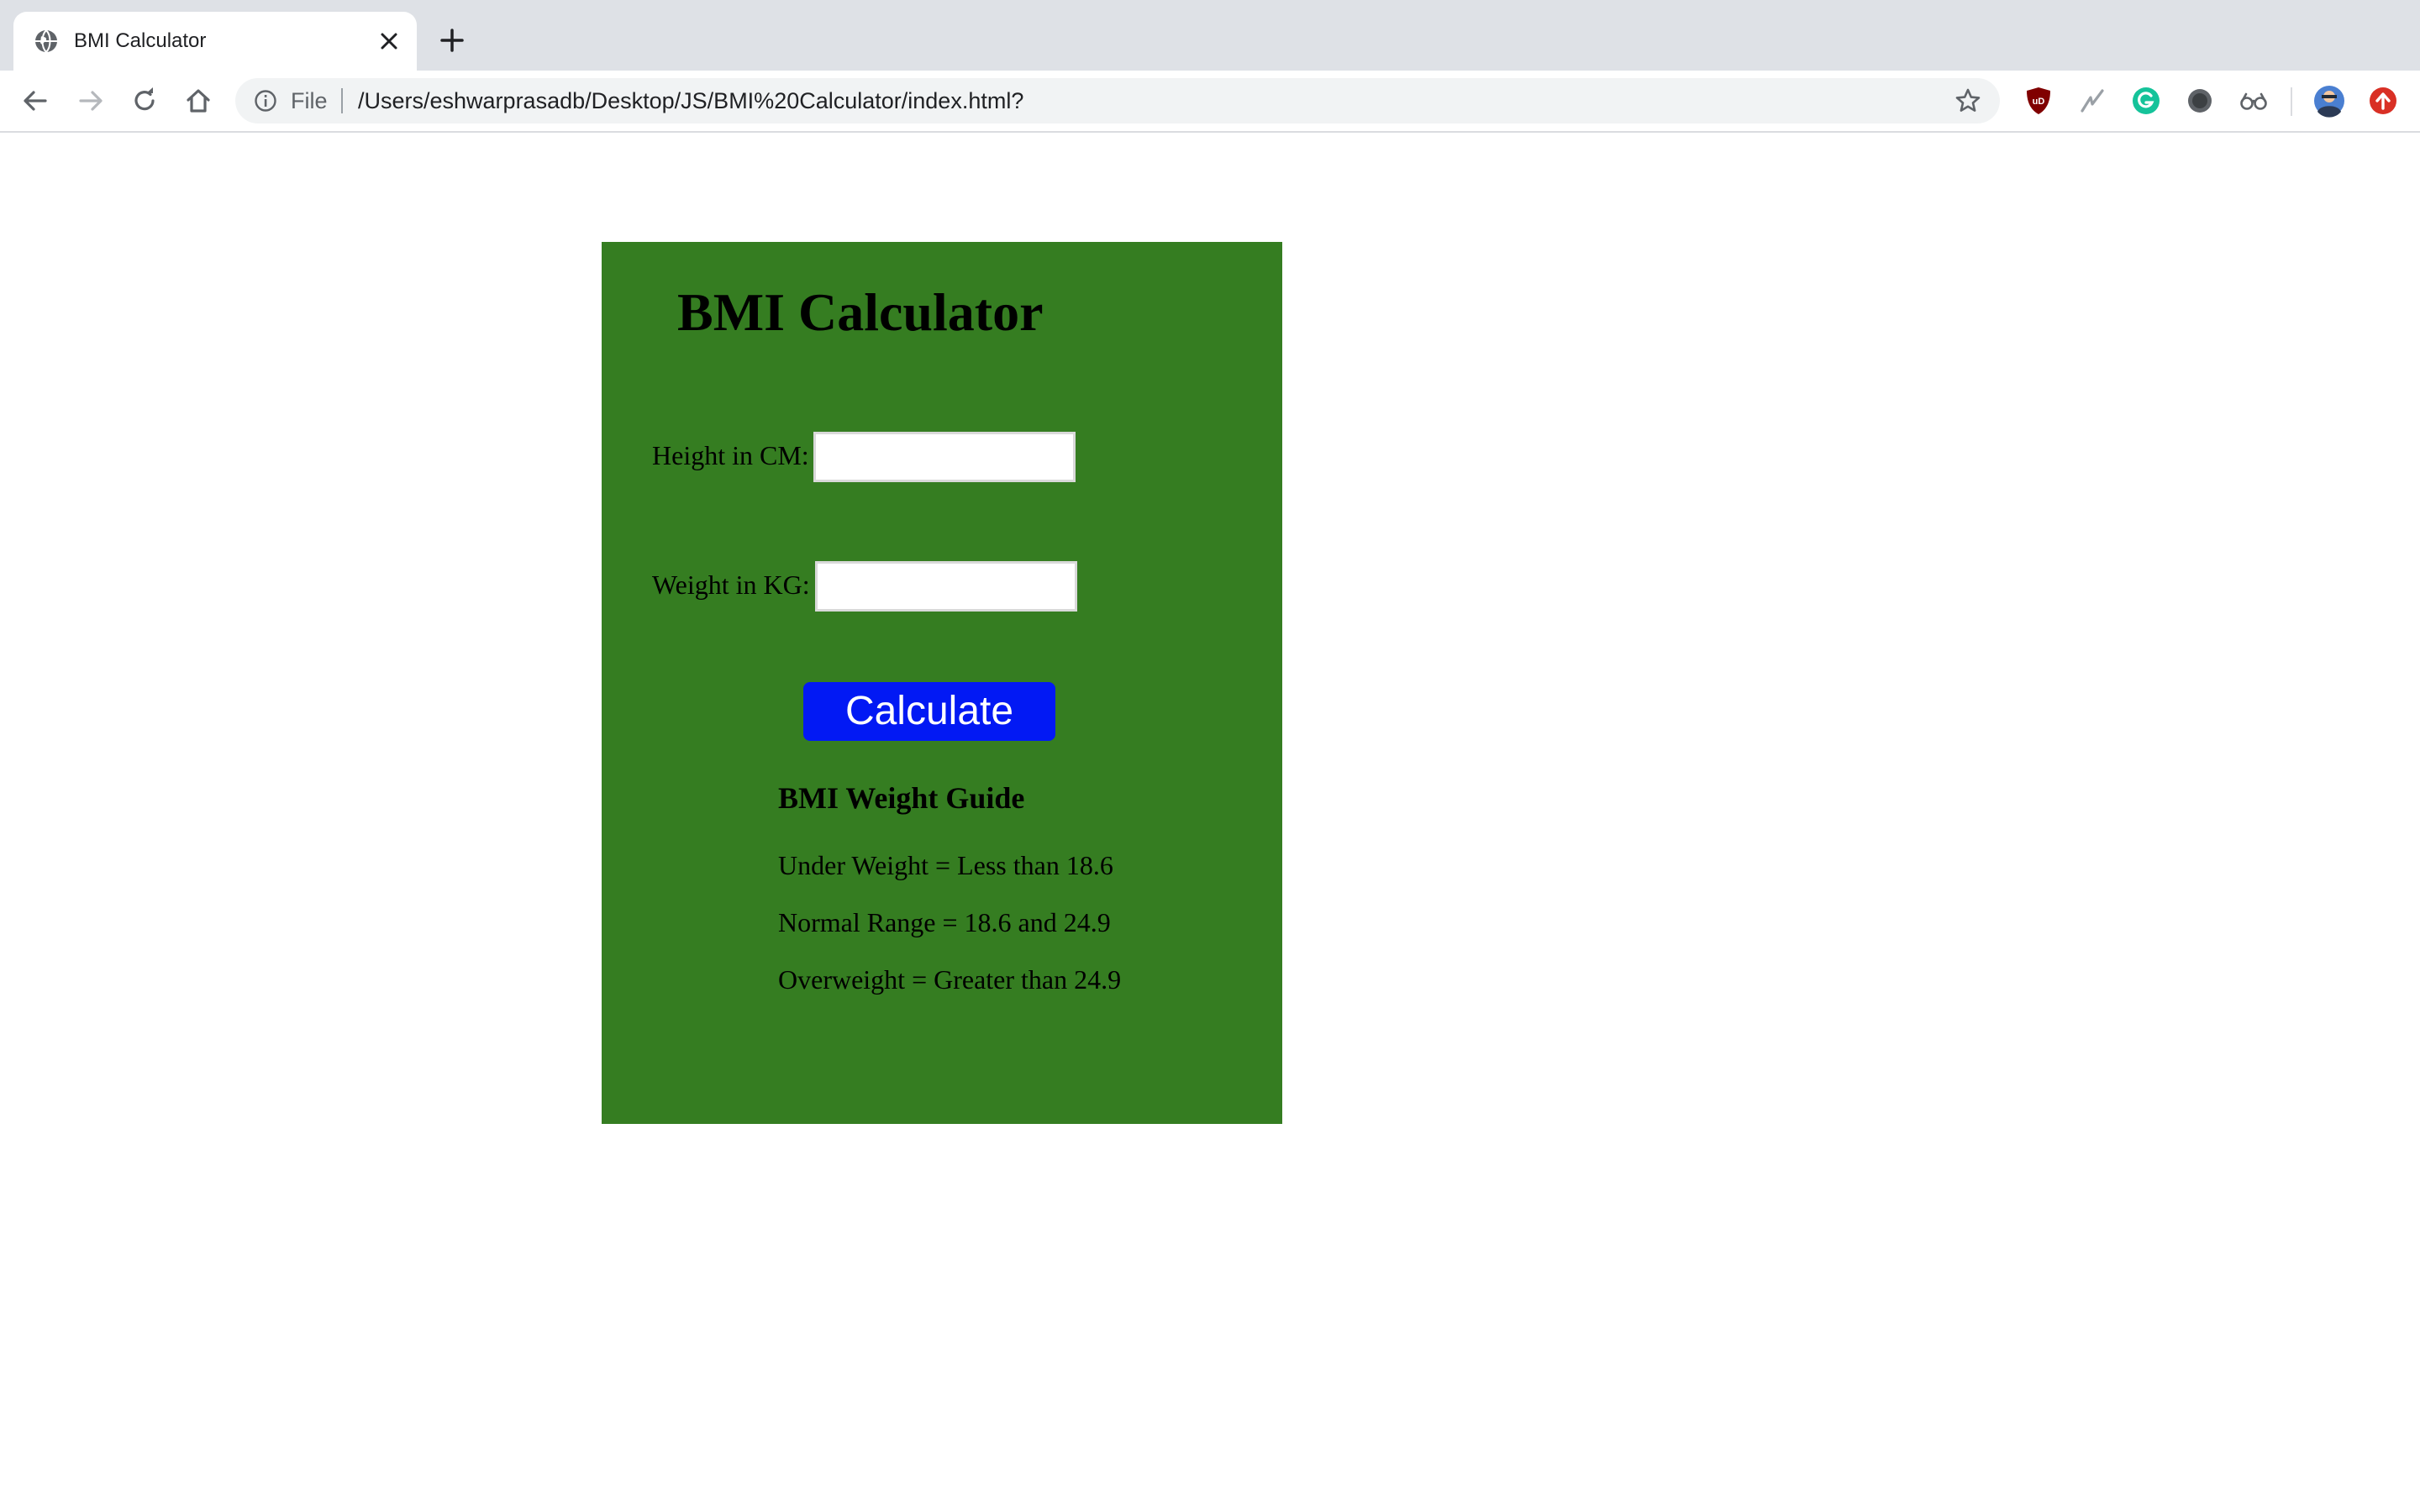  Describe the element at coordinates (215, 41) in the screenshot. I see `browser-tab: BMI Calculator` at that location.